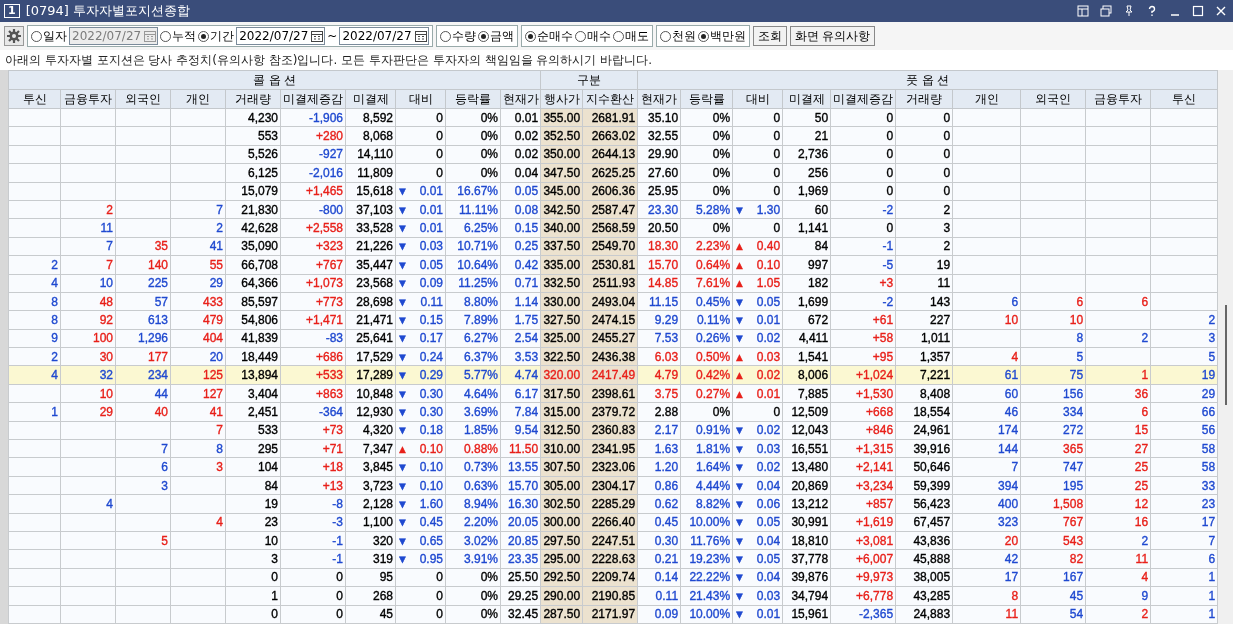  I want to click on cell-value: 0.11, so click(431, 301).